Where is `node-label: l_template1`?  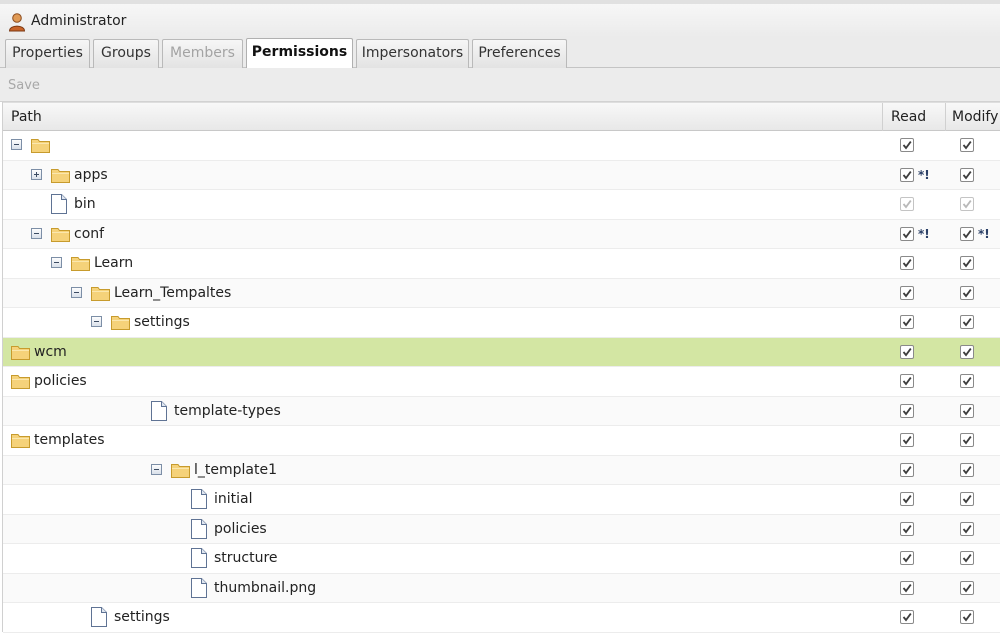
node-label: l_template1 is located at coordinates (235, 470).